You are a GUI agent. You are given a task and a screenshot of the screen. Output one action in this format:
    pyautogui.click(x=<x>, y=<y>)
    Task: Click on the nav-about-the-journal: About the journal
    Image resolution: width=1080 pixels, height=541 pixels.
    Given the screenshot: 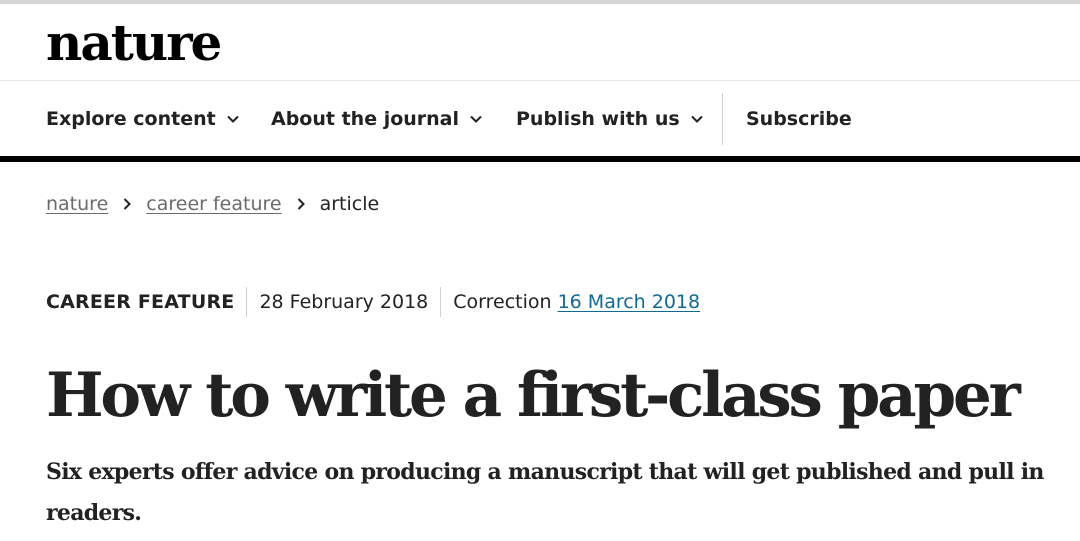 What is the action you would take?
    pyautogui.click(x=377, y=118)
    